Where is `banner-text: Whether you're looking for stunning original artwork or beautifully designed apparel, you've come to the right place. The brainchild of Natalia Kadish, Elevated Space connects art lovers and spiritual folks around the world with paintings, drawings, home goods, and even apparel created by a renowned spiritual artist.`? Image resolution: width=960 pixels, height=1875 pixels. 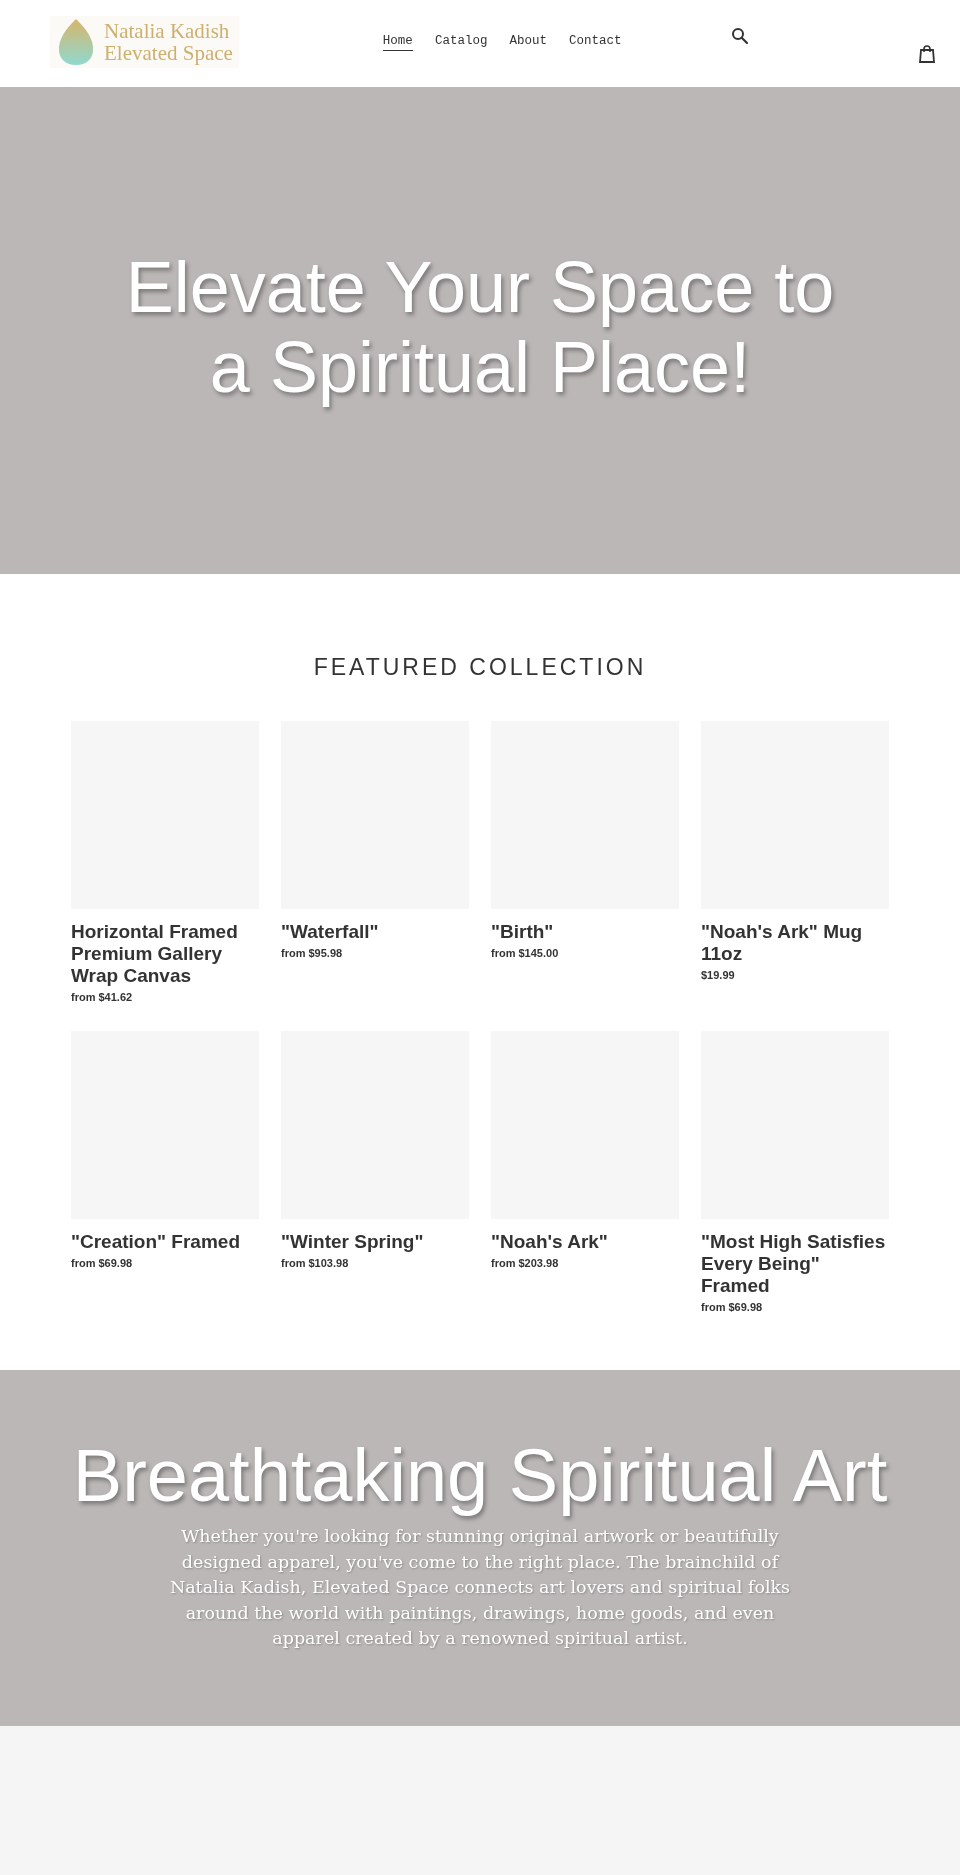
banner-text: Whether you're looking for stunning original artwork or beautifully designed apparel, you've come to the right place. The brainchild of Natalia Kadish, Elevated Space connects art lovers and spiritual folks around the world with paintings, drawings, home goods, and even apparel created by a renowned spiritual artist. is located at coordinates (480, 1587).